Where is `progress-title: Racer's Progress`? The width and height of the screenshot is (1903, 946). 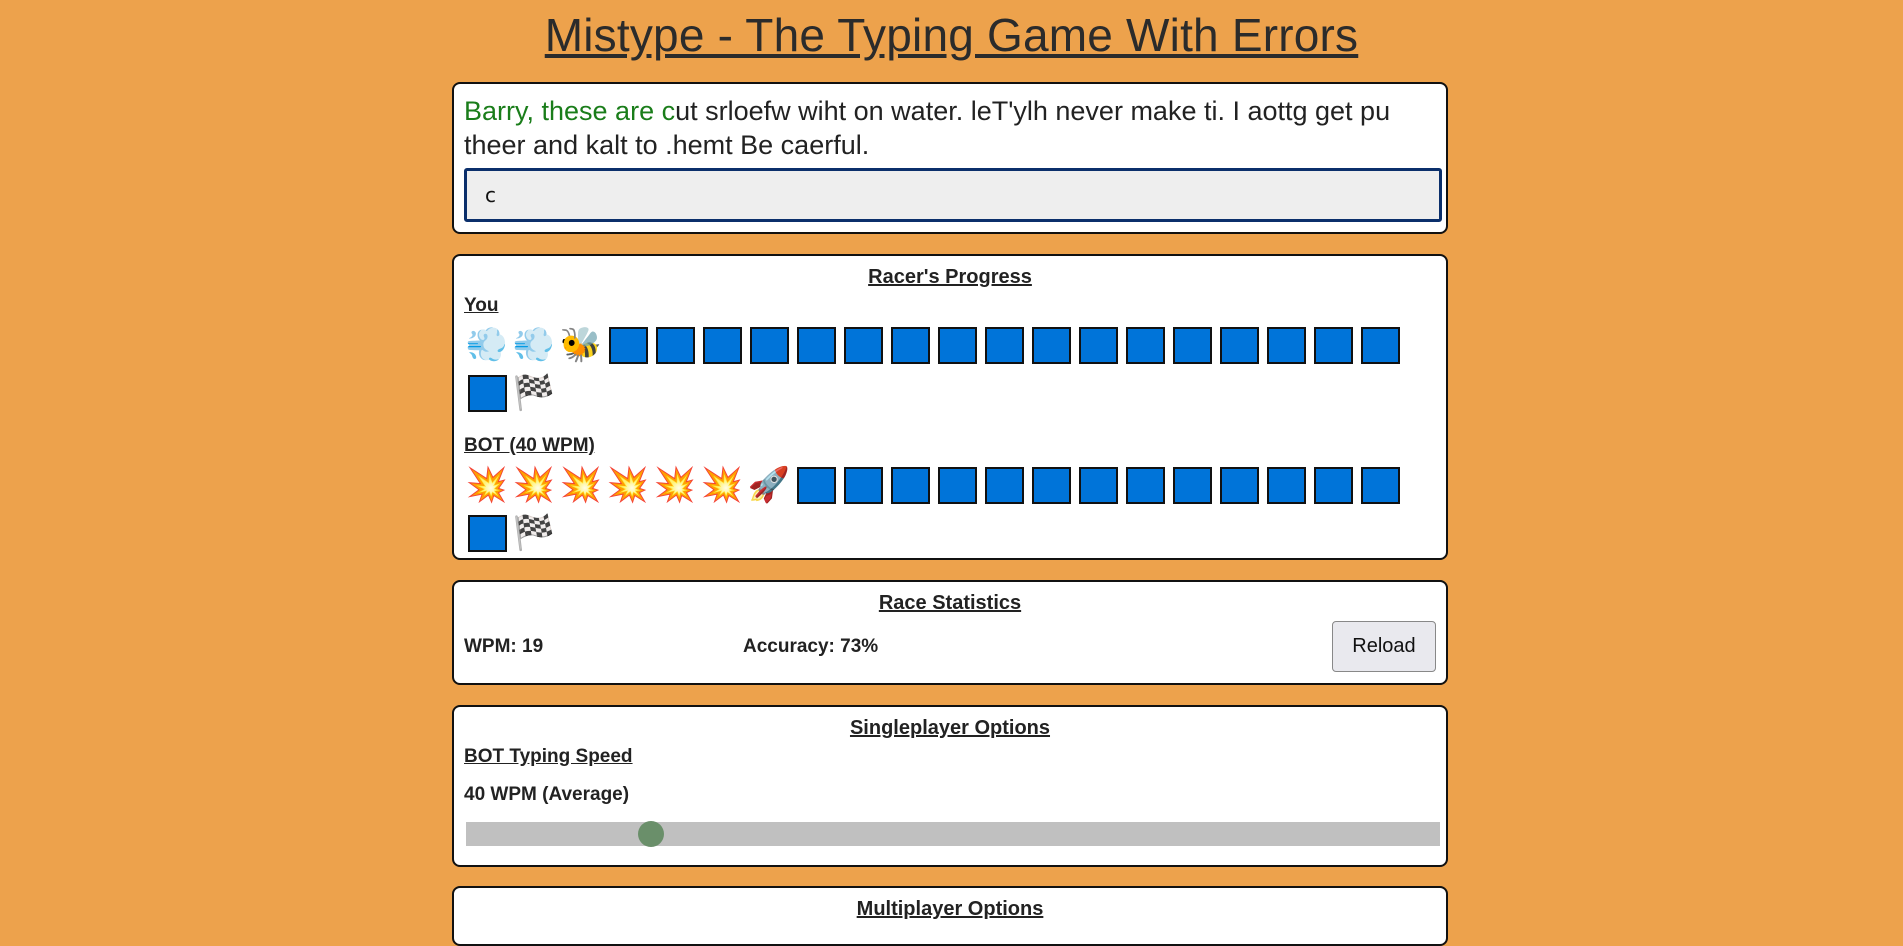
progress-title: Racer's Progress is located at coordinates (950, 277).